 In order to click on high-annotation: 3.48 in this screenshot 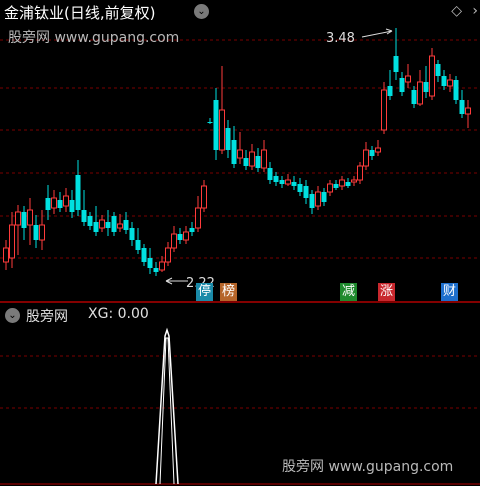, I will do `click(359, 37)`.